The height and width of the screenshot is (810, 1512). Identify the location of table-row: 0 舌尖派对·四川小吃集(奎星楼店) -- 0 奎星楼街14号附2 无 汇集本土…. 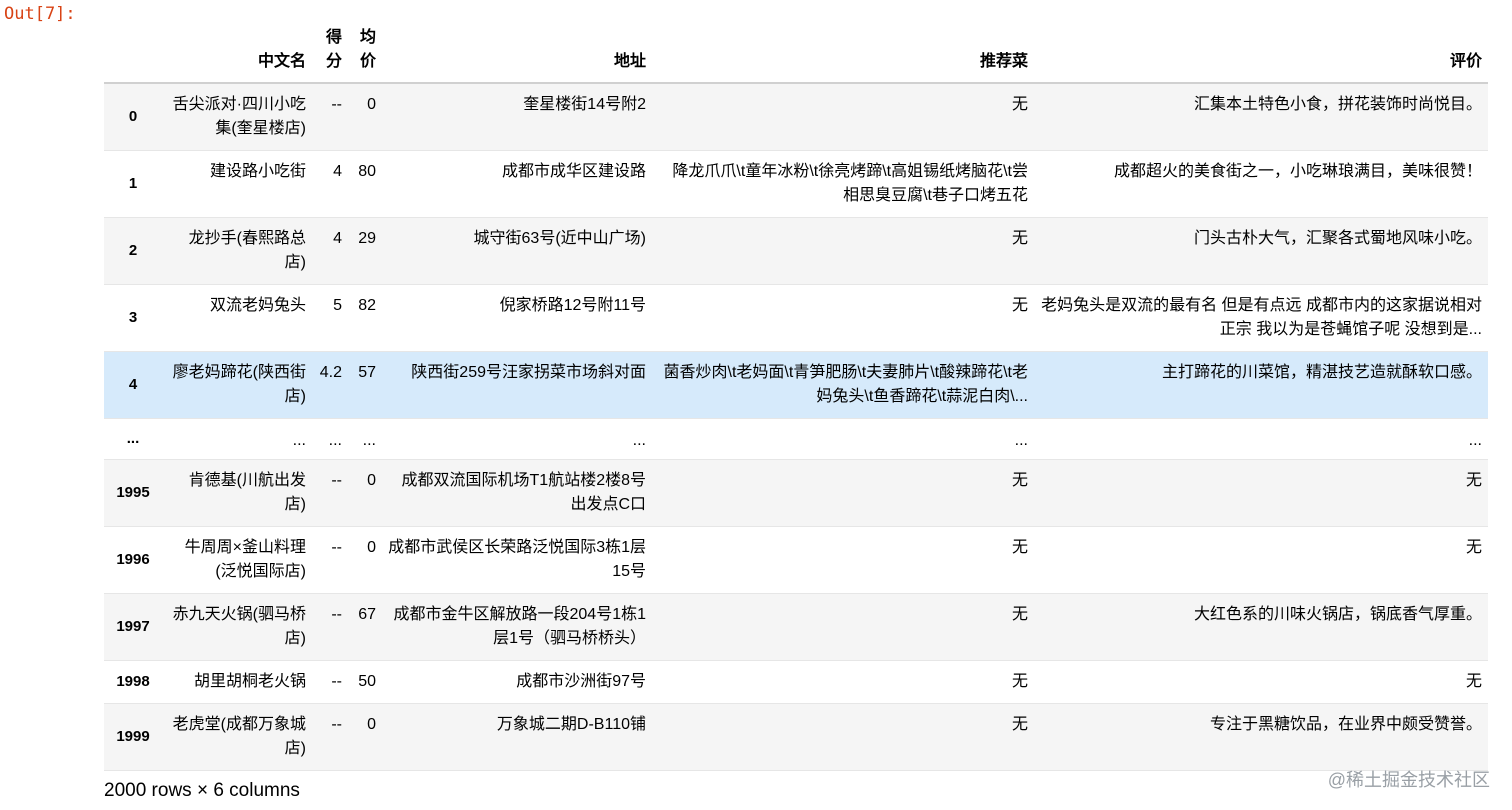
(796, 117).